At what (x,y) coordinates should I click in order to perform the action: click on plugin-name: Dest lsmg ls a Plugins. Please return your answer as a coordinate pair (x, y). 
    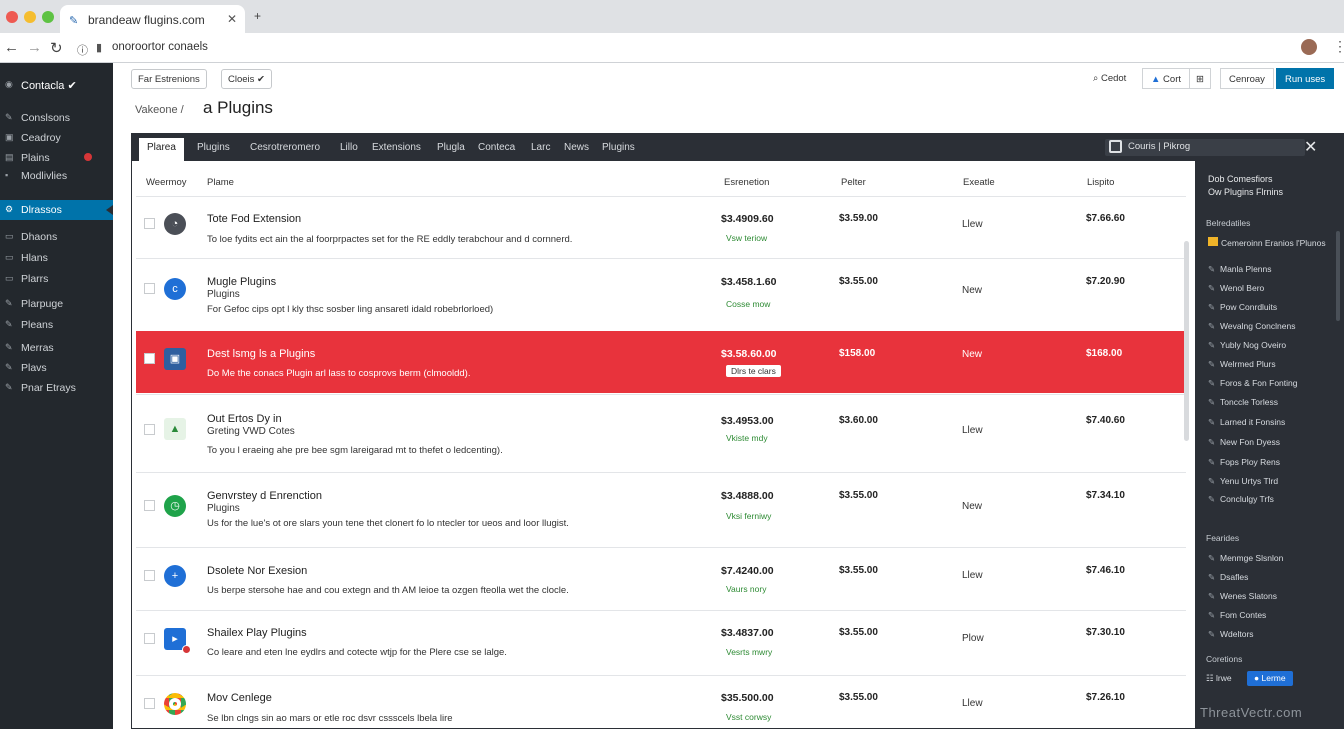
    Looking at the image, I should click on (261, 354).